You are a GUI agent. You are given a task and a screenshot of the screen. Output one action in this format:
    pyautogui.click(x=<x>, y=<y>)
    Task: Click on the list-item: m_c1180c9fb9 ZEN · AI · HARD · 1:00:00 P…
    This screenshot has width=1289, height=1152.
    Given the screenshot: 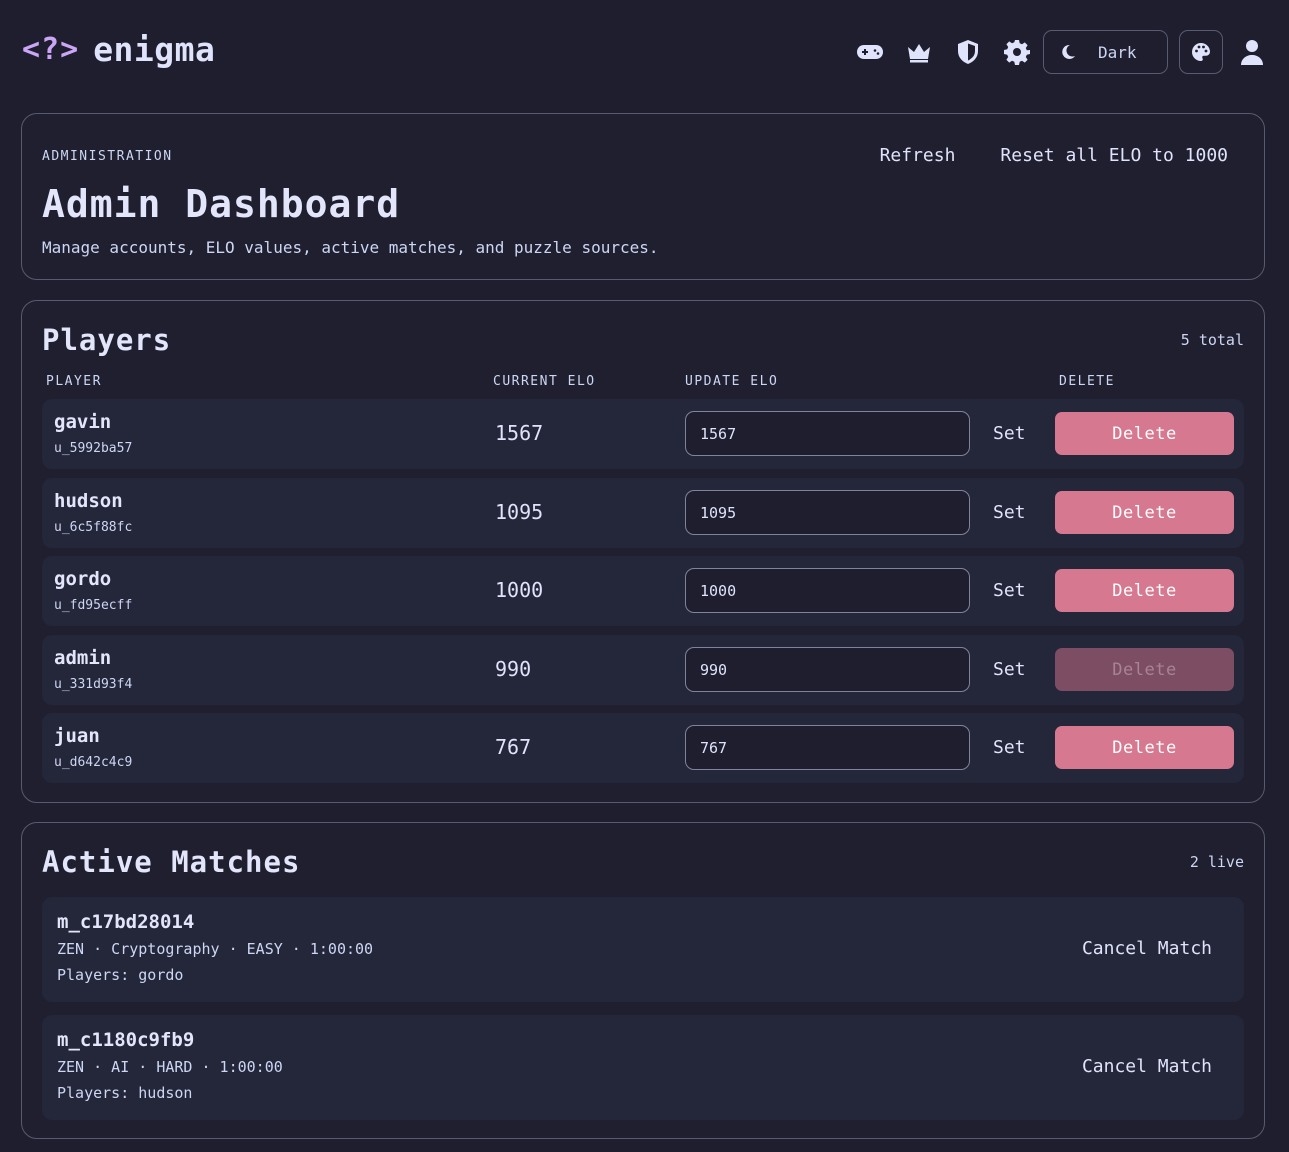 What is the action you would take?
    pyautogui.click(x=643, y=1067)
    